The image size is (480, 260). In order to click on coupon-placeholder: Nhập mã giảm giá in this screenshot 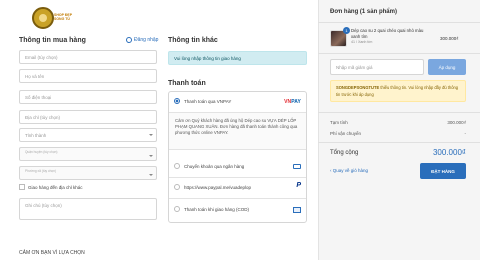, I will do `click(354, 67)`.